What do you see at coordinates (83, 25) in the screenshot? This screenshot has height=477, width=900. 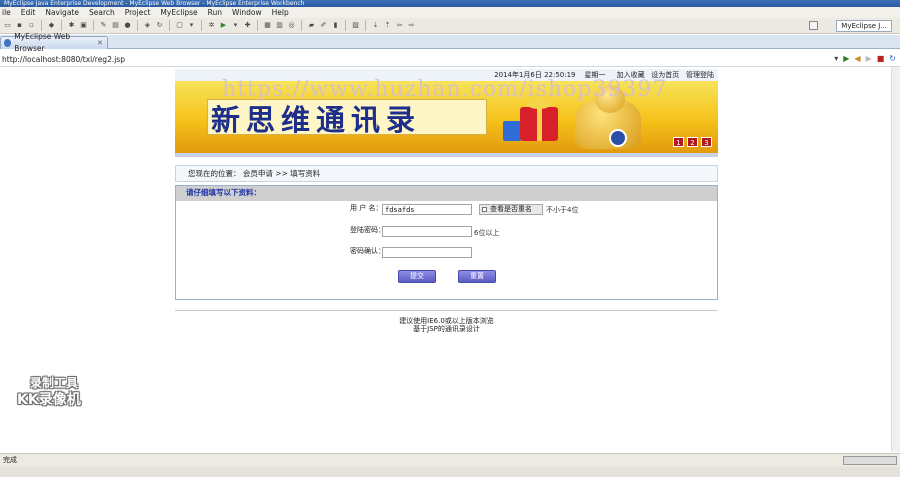 I see `deploy-icon: ▣` at bounding box center [83, 25].